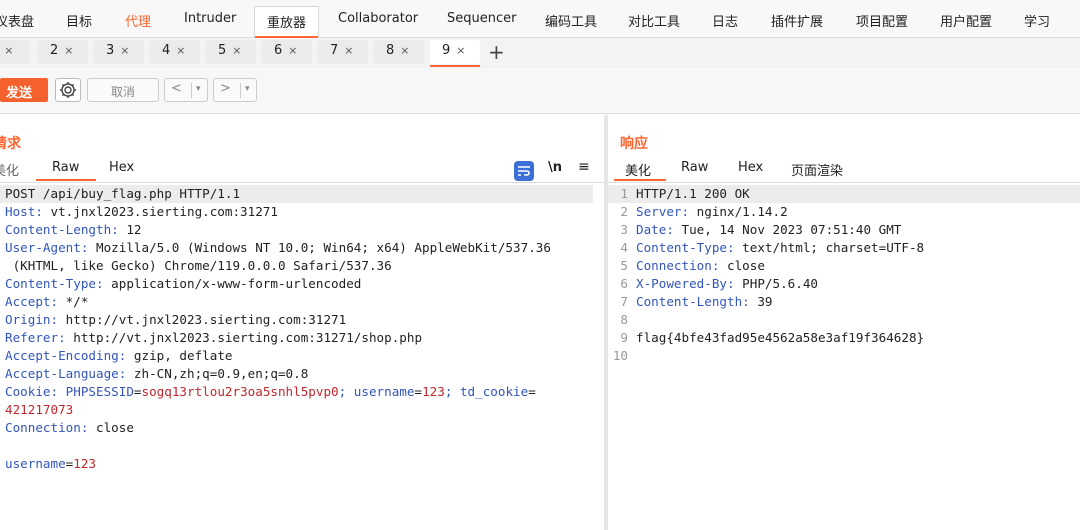 Image resolution: width=1080 pixels, height=530 pixels. Describe the element at coordinates (47, 301) in the screenshot. I see `request-line-6: Accept: */*` at that location.